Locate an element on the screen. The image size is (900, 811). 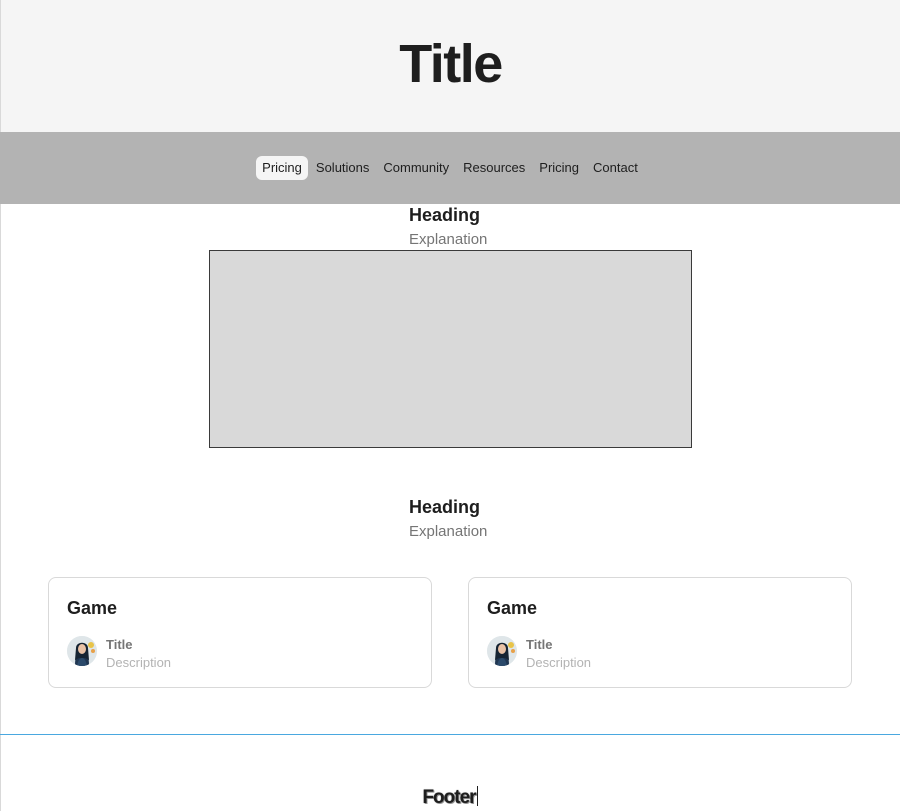
section-heading-2: Heading Explanation is located at coordinates (448, 519).